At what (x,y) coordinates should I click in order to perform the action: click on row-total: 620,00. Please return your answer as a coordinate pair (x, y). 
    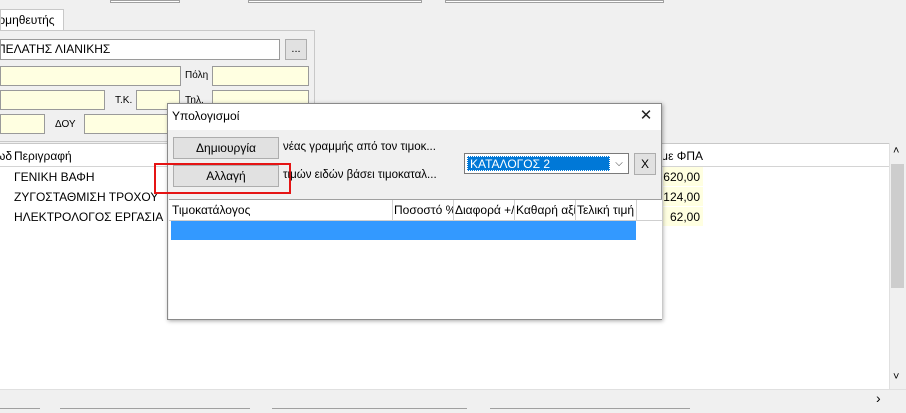
    Looking at the image, I should click on (683, 176).